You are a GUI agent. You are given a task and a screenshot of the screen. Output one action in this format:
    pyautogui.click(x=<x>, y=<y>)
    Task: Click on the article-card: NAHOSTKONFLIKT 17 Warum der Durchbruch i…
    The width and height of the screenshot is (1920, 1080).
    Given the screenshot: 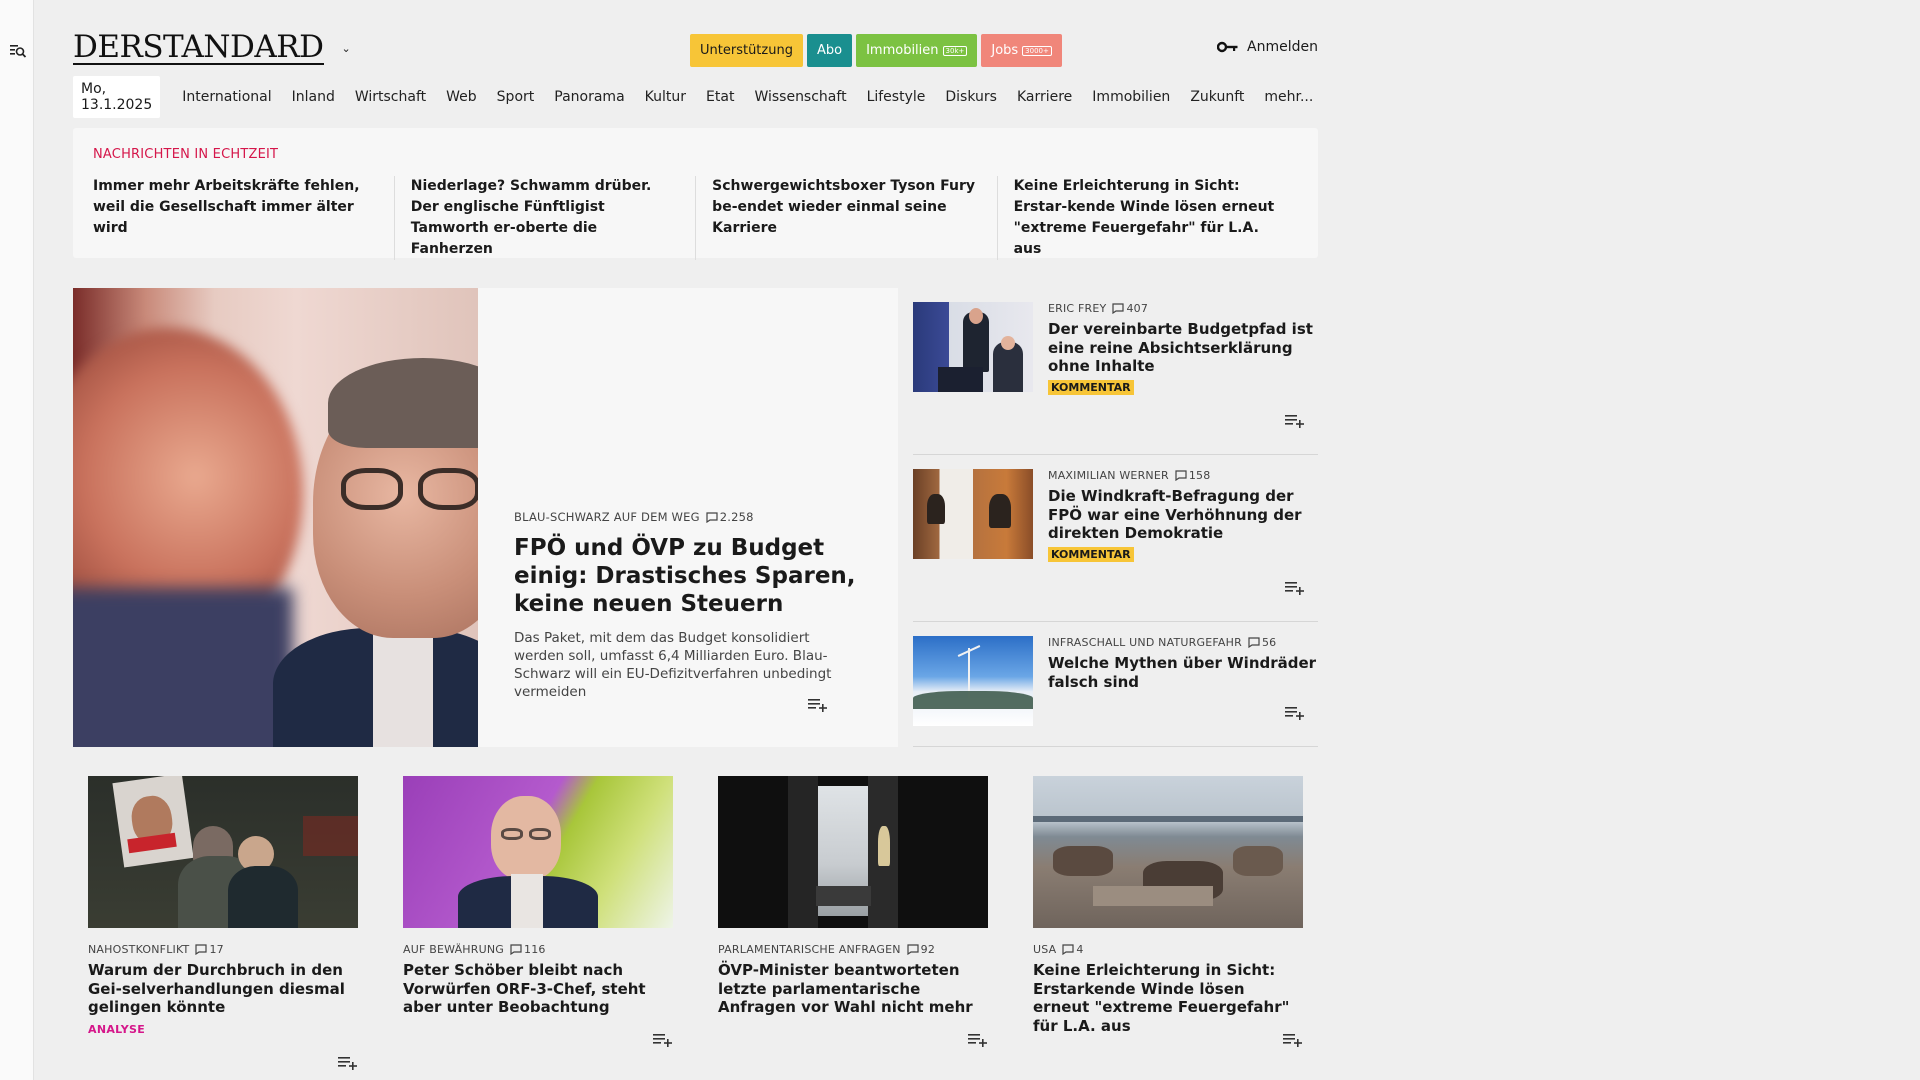 What is the action you would take?
    pyautogui.click(x=223, y=923)
    